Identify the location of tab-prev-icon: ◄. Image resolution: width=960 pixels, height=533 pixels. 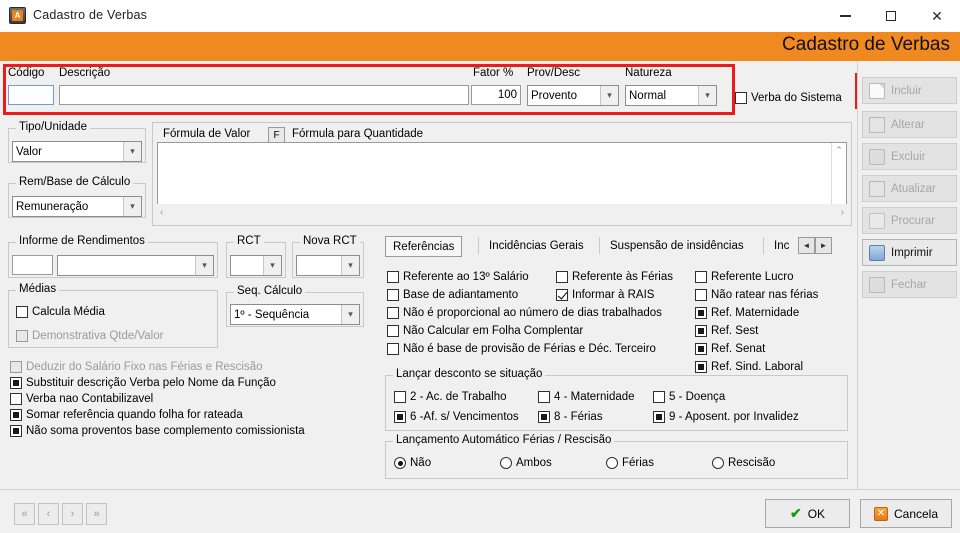
(806, 245).